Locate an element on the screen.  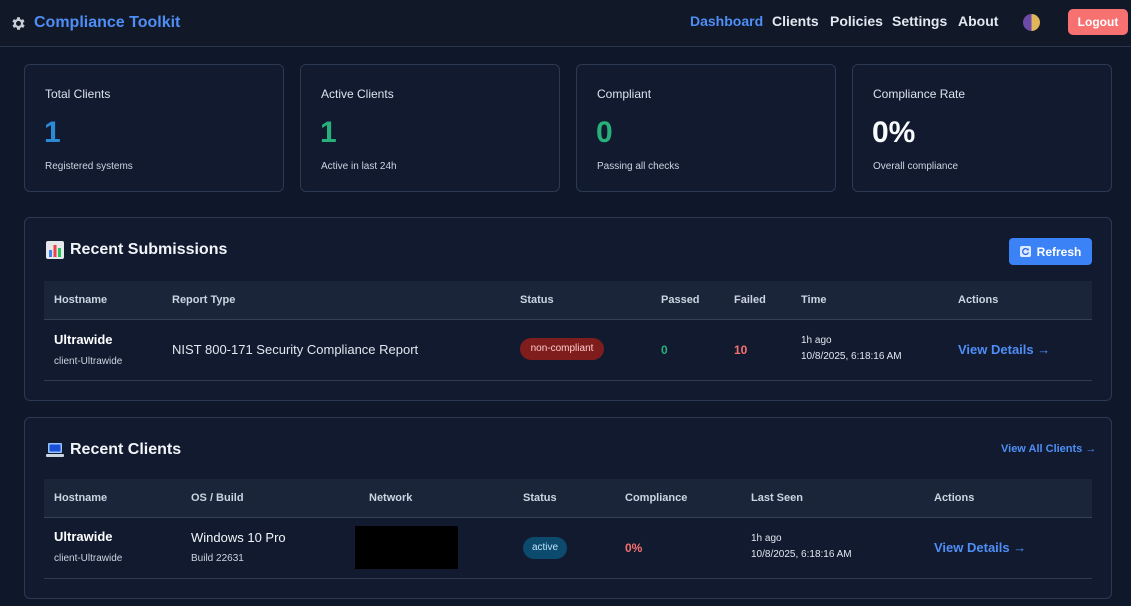
status-badge: active is located at coordinates (545, 548).